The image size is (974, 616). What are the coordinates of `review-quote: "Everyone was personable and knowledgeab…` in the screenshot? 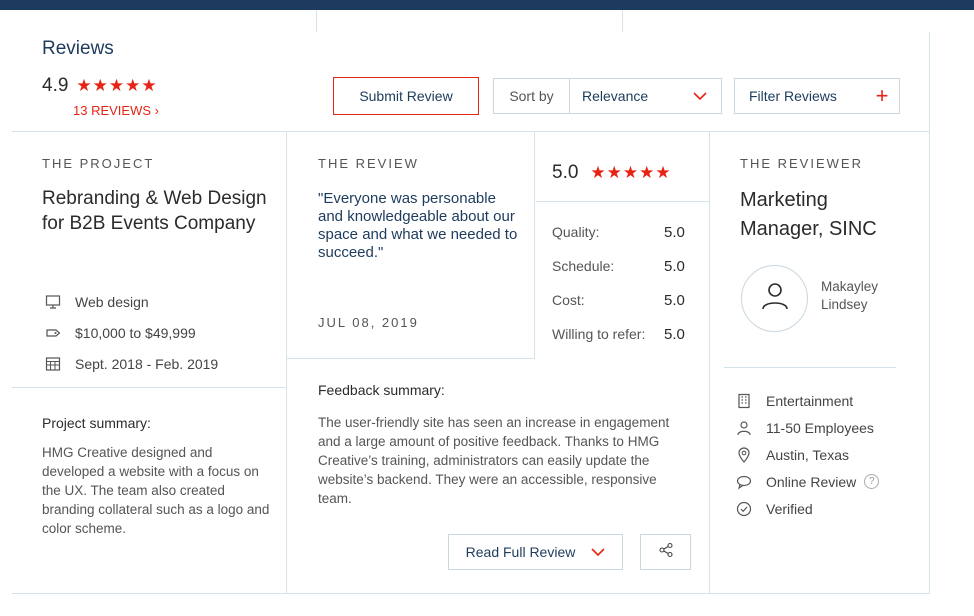 It's located at (418, 225).